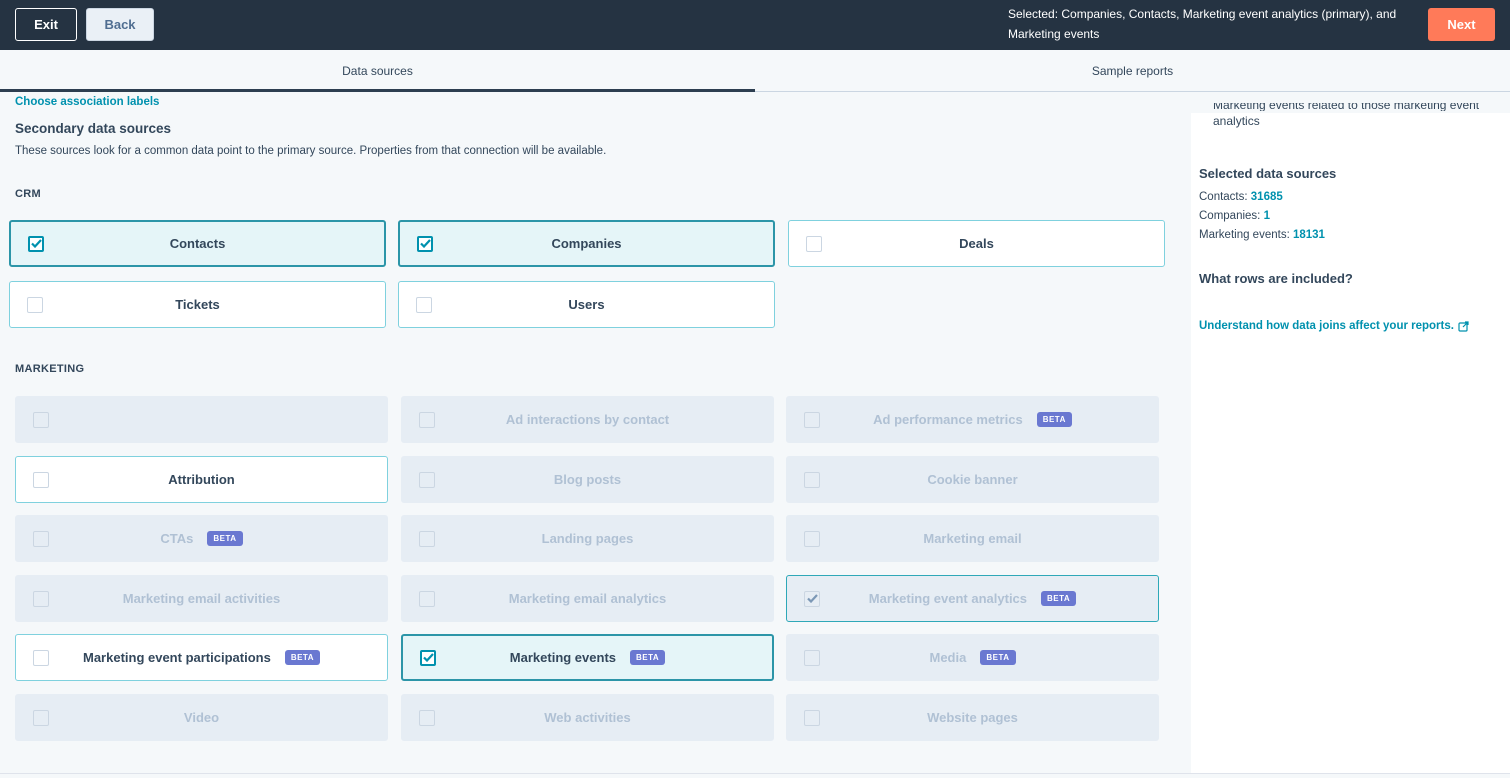  I want to click on source-card-deals: Deals, so click(976, 243).